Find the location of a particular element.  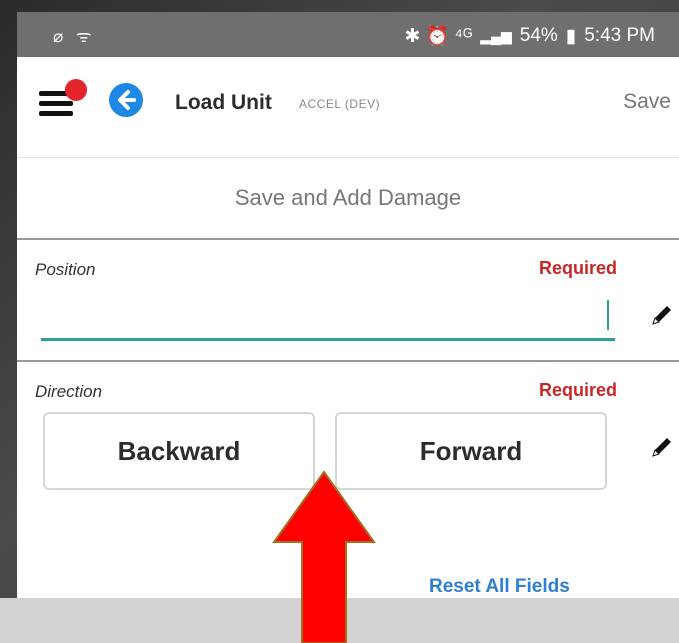

back-arrow-icon is located at coordinates (126, 100).